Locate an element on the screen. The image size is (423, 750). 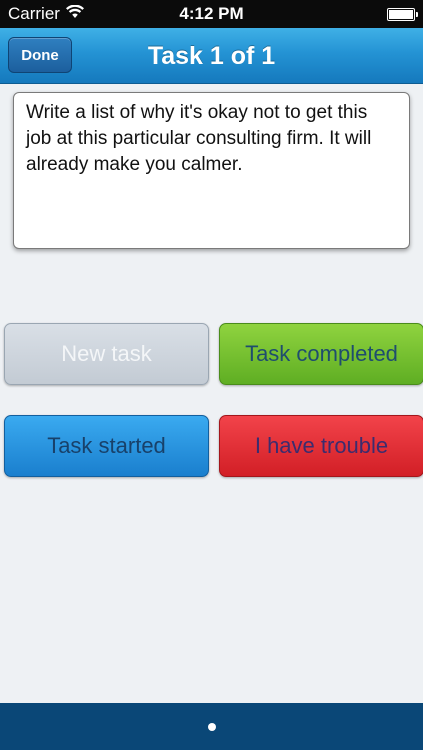
page-indicator-dot is located at coordinates (211, 726).